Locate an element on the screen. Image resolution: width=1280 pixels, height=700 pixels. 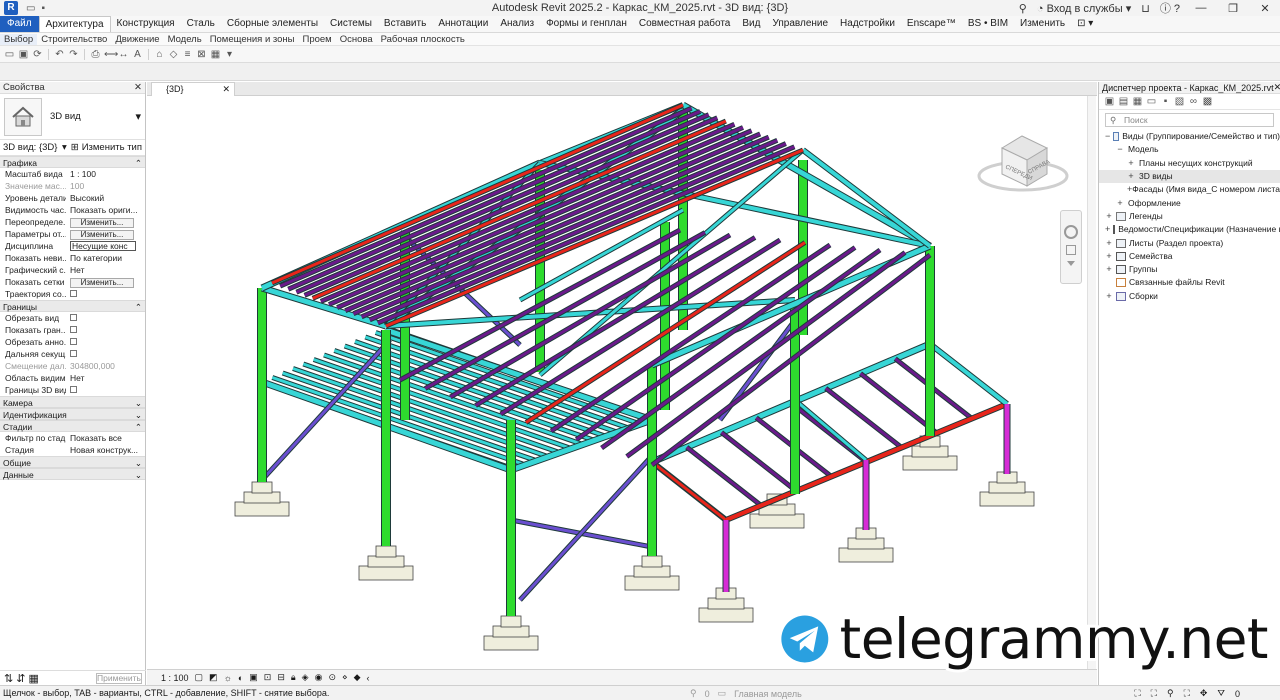
view-icon: ▣ is located at coordinates (1109, 101).